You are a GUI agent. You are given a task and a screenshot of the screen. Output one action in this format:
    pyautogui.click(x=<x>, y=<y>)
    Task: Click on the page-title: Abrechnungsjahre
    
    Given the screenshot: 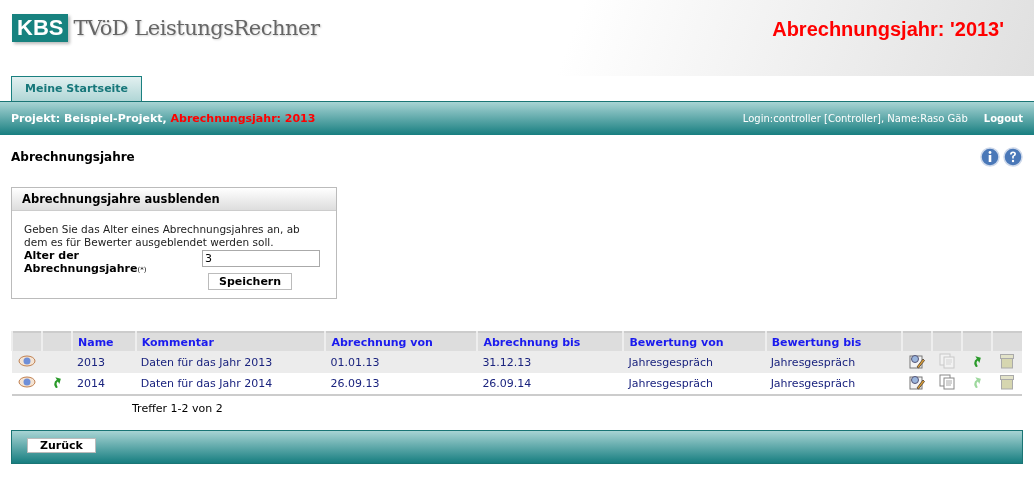 What is the action you would take?
    pyautogui.click(x=73, y=157)
    